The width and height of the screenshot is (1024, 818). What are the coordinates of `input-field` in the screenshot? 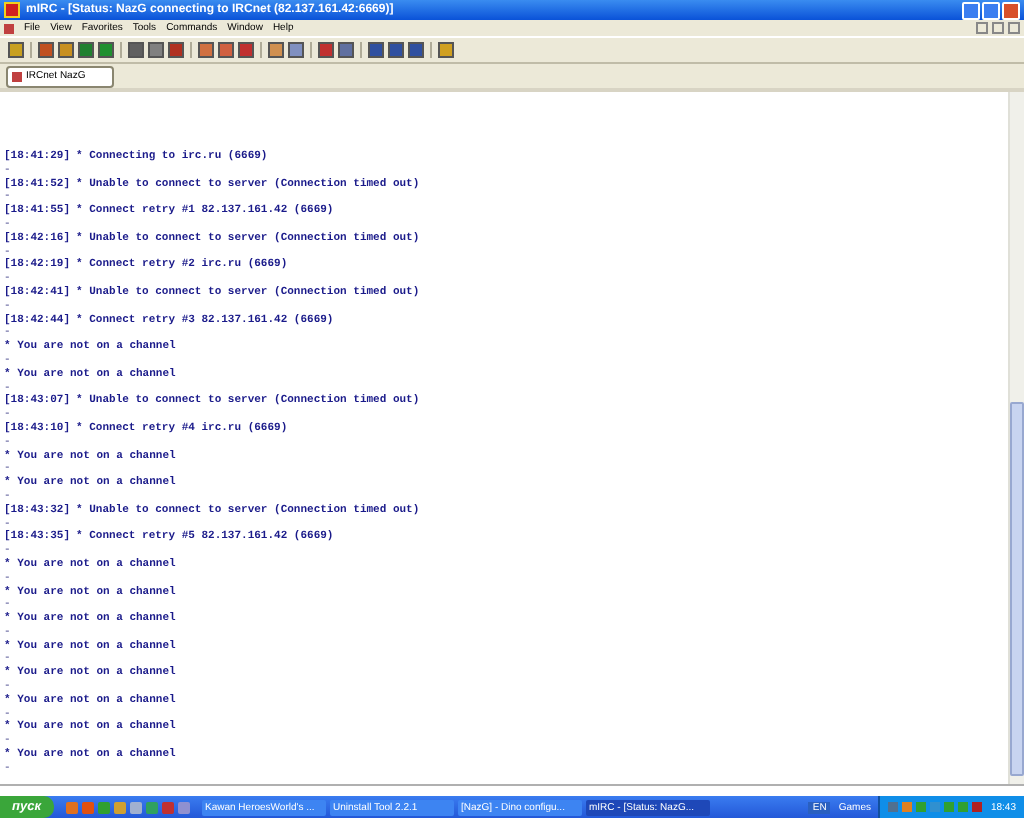 It's located at (512, 790).